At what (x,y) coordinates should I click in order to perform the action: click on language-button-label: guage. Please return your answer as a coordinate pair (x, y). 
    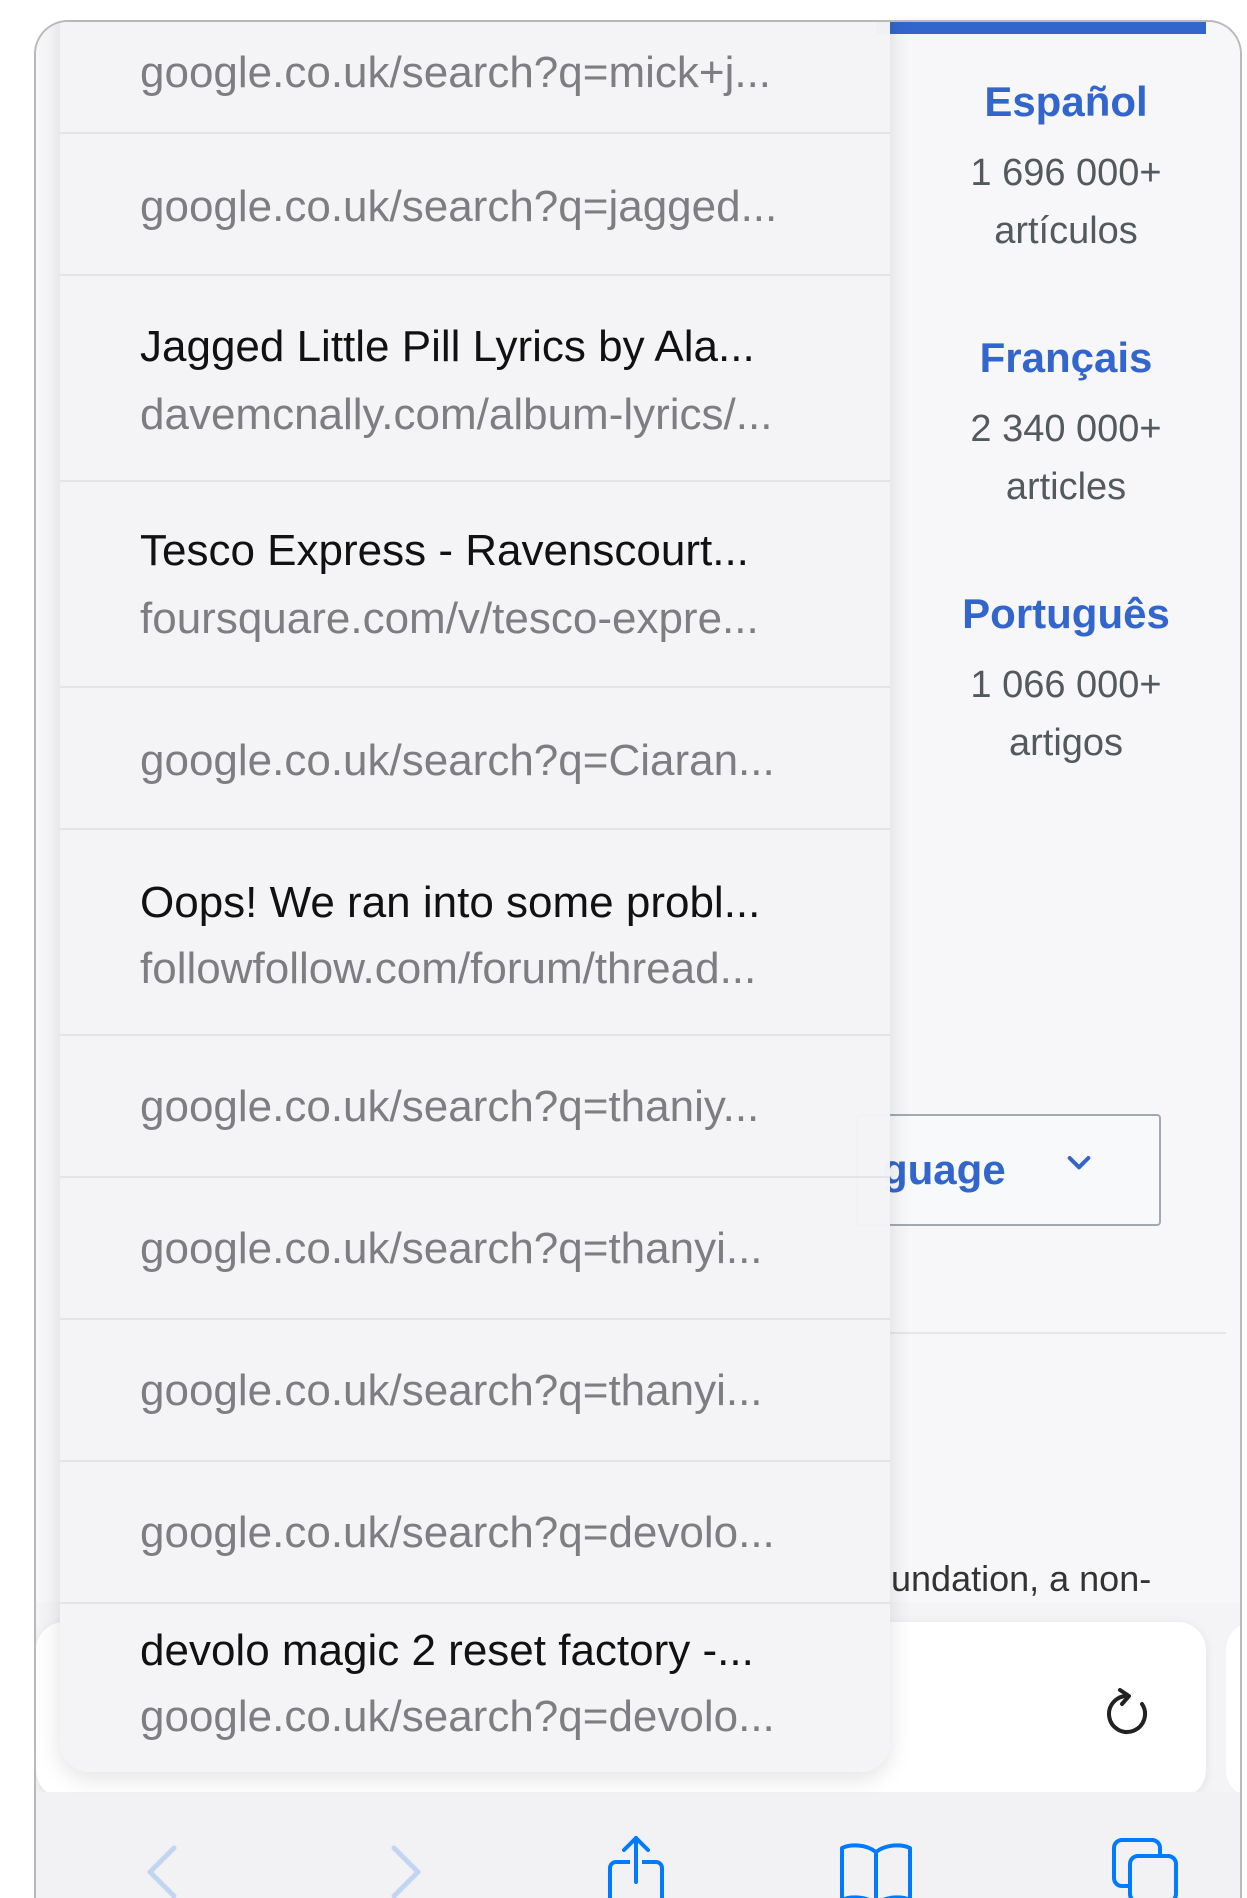
    Looking at the image, I should click on (944, 1169).